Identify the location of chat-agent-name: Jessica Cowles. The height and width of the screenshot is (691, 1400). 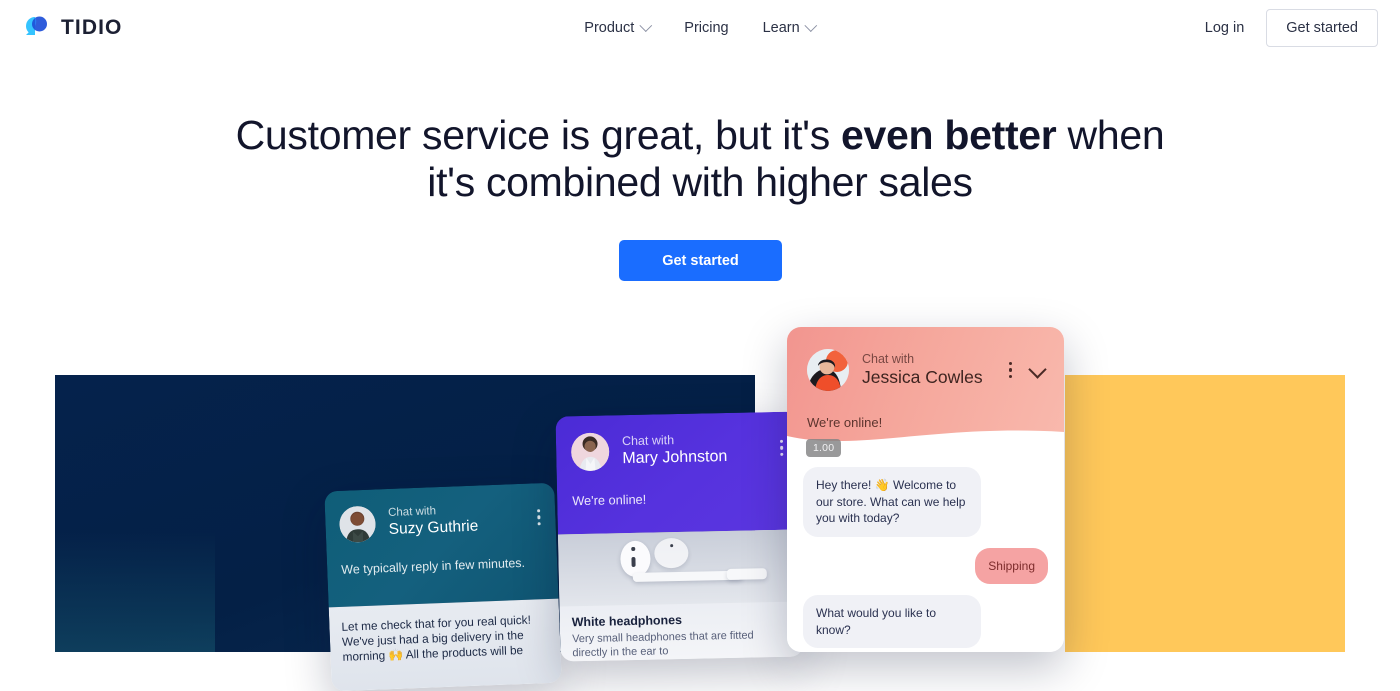
(922, 377).